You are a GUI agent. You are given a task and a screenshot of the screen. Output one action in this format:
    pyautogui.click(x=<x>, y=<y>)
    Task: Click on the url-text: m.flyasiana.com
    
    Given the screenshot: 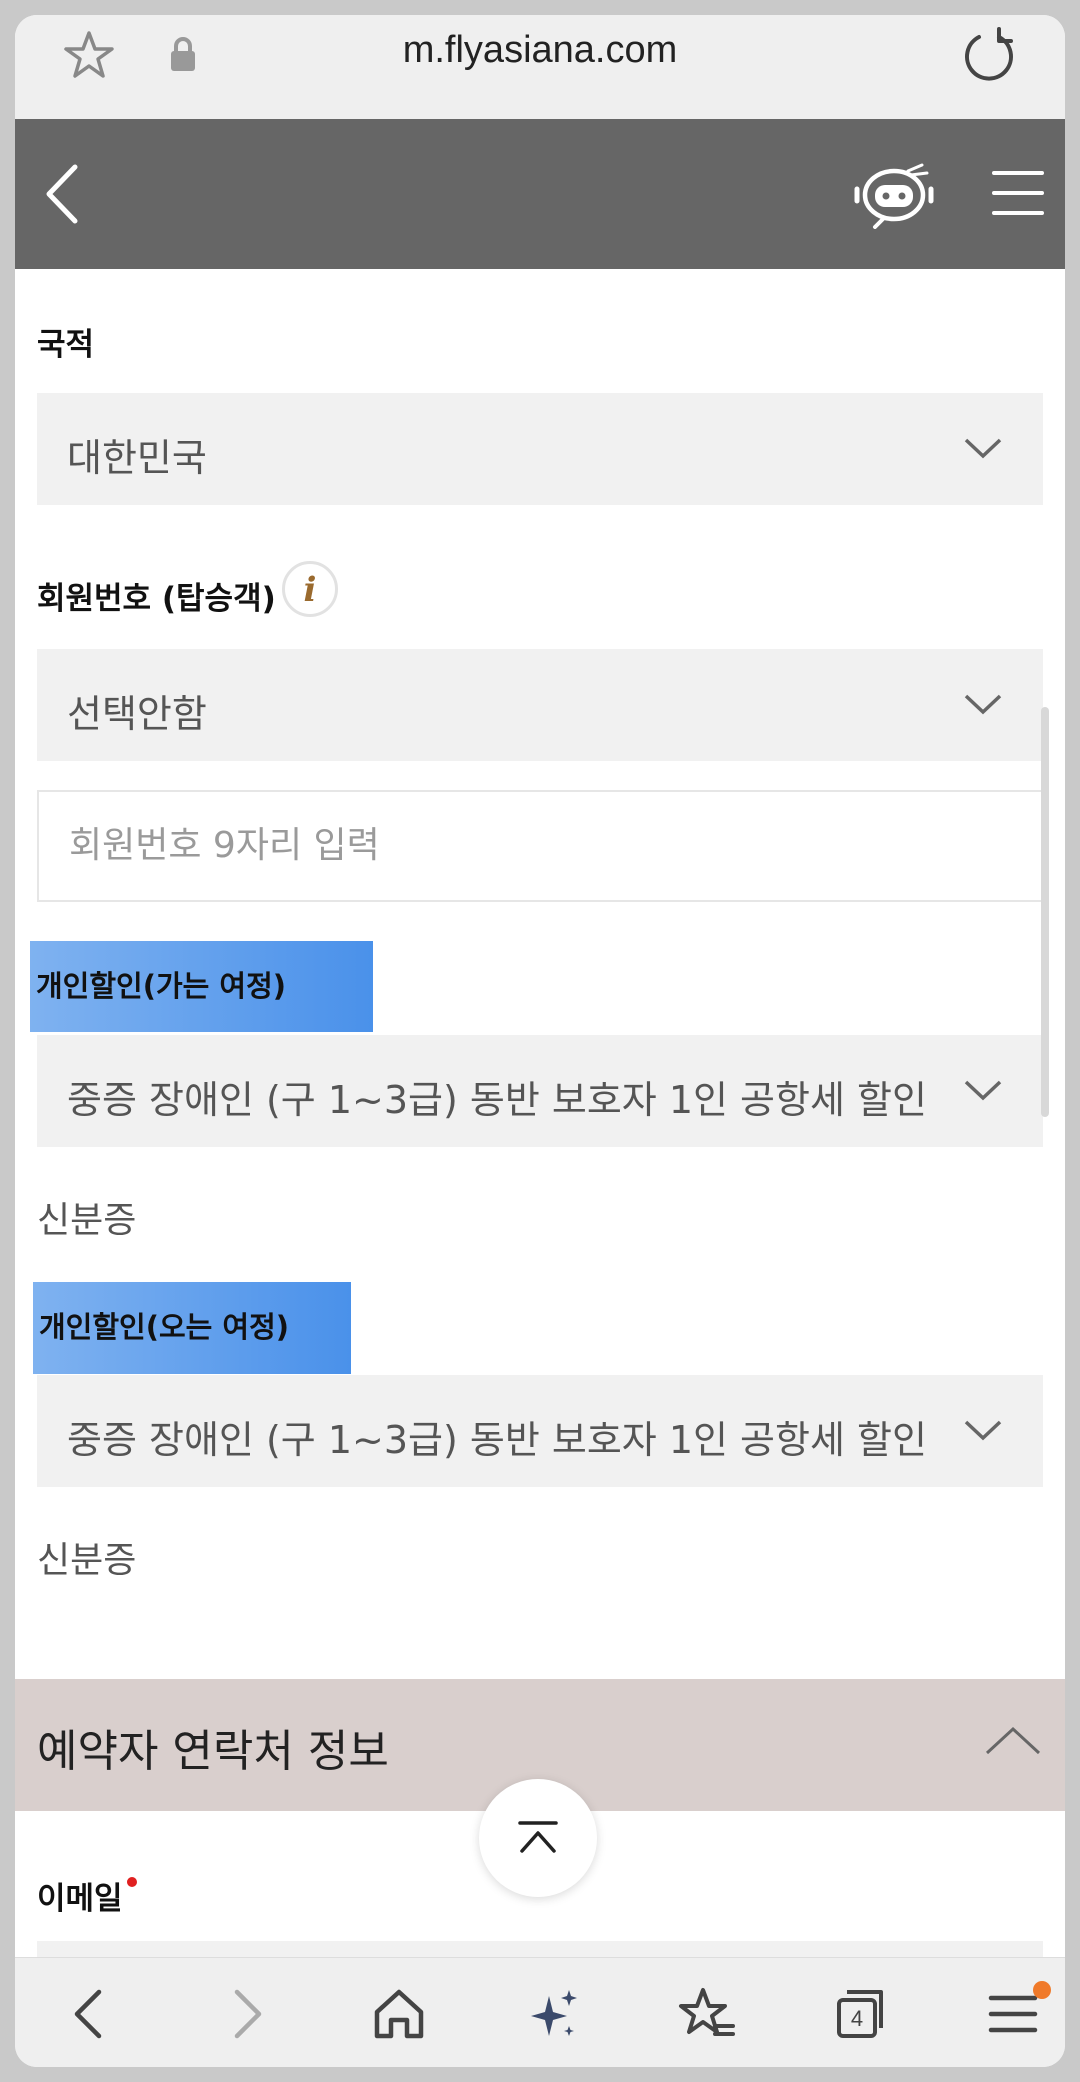 What is the action you would take?
    pyautogui.click(x=540, y=50)
    